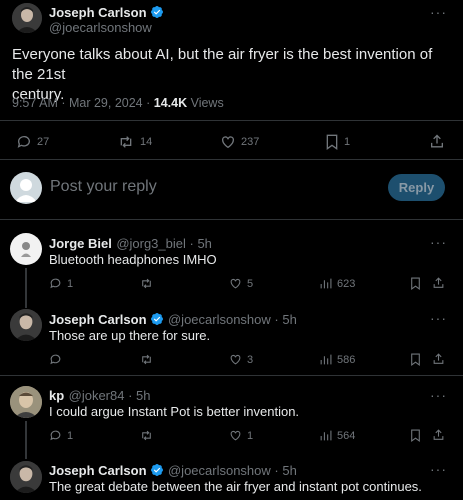  What do you see at coordinates (346, 283) in the screenshot?
I see `views-count: 623` at bounding box center [346, 283].